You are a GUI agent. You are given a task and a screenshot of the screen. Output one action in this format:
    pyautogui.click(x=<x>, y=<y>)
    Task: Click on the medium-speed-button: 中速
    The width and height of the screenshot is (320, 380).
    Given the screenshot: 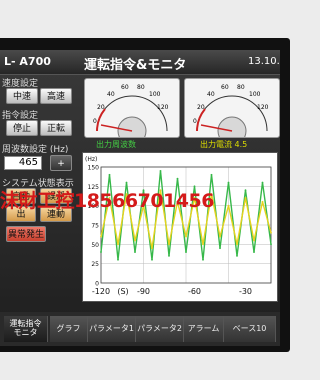 What is the action you would take?
    pyautogui.click(x=22, y=96)
    